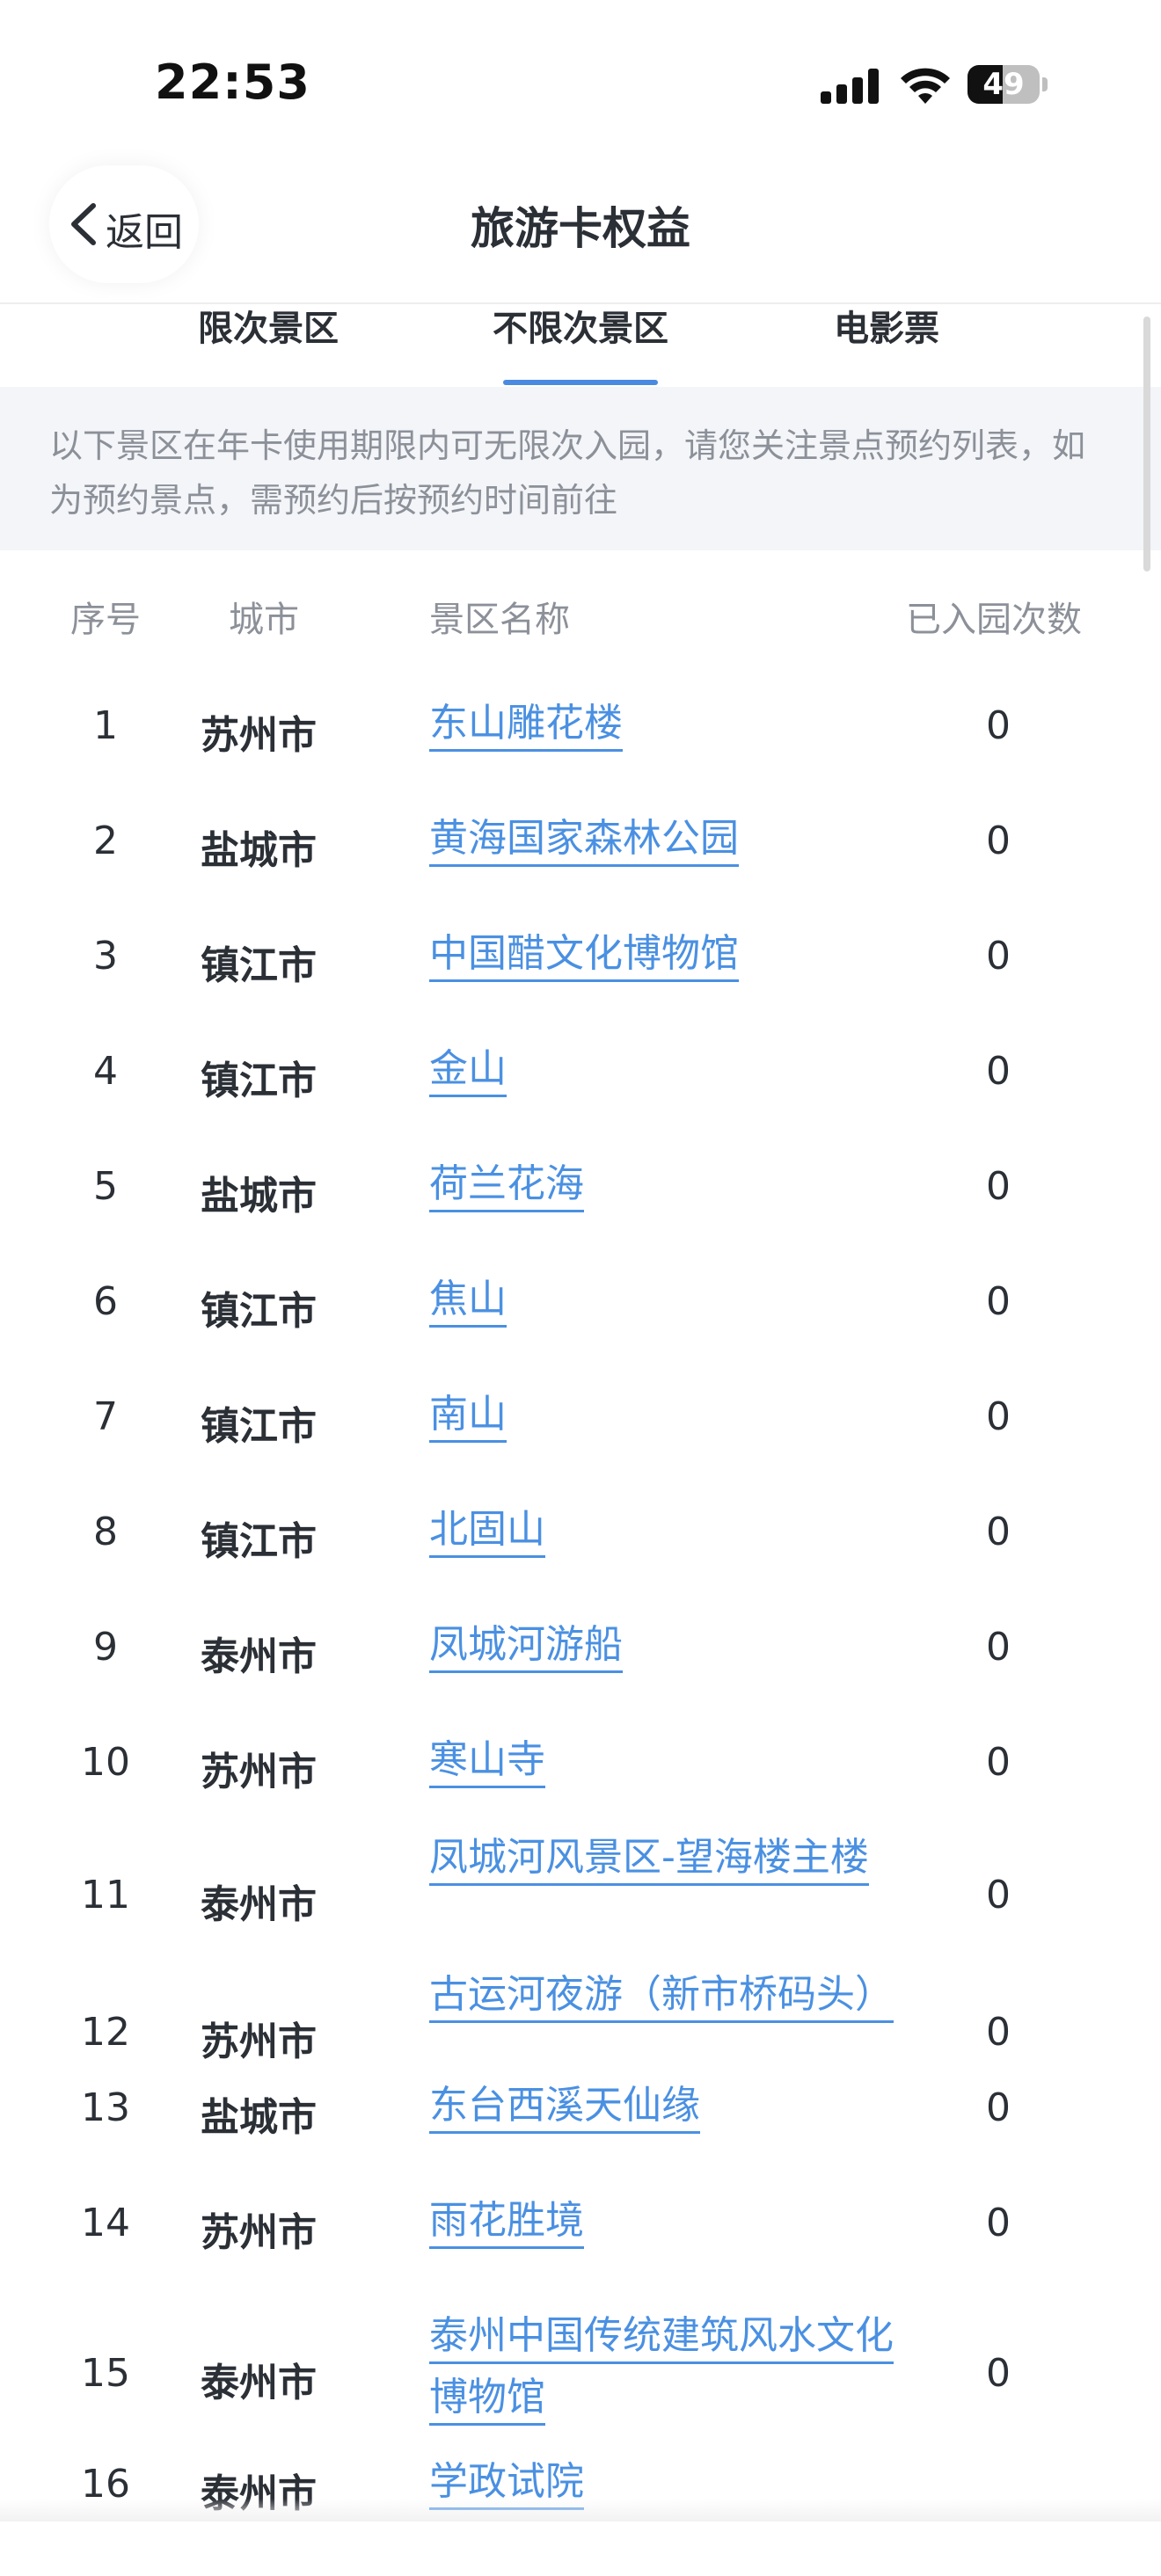 The width and height of the screenshot is (1161, 2576). I want to click on table-row: 12 苏州市 古运河夜游（新市桥码头） 0, so click(580, 2030).